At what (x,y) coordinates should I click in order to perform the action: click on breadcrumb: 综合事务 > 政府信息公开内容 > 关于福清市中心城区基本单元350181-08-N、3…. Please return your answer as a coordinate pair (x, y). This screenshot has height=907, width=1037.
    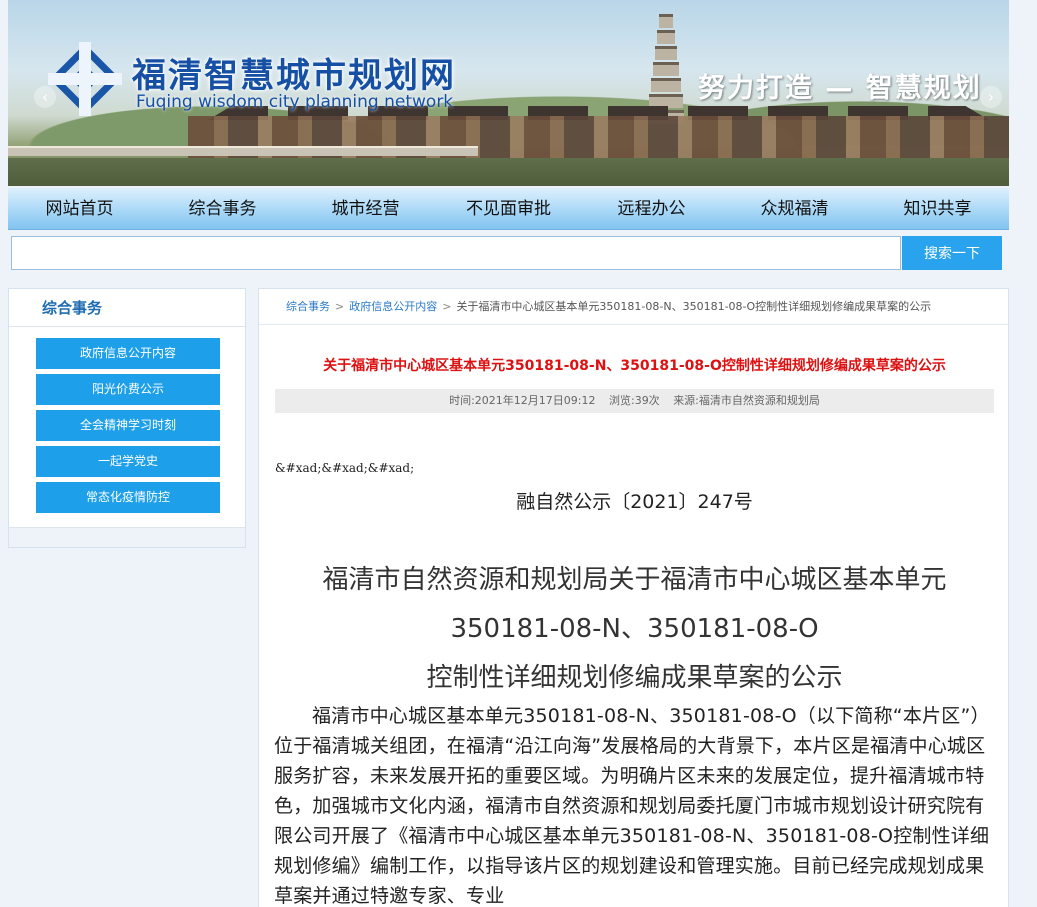
    Looking at the image, I should click on (633, 307).